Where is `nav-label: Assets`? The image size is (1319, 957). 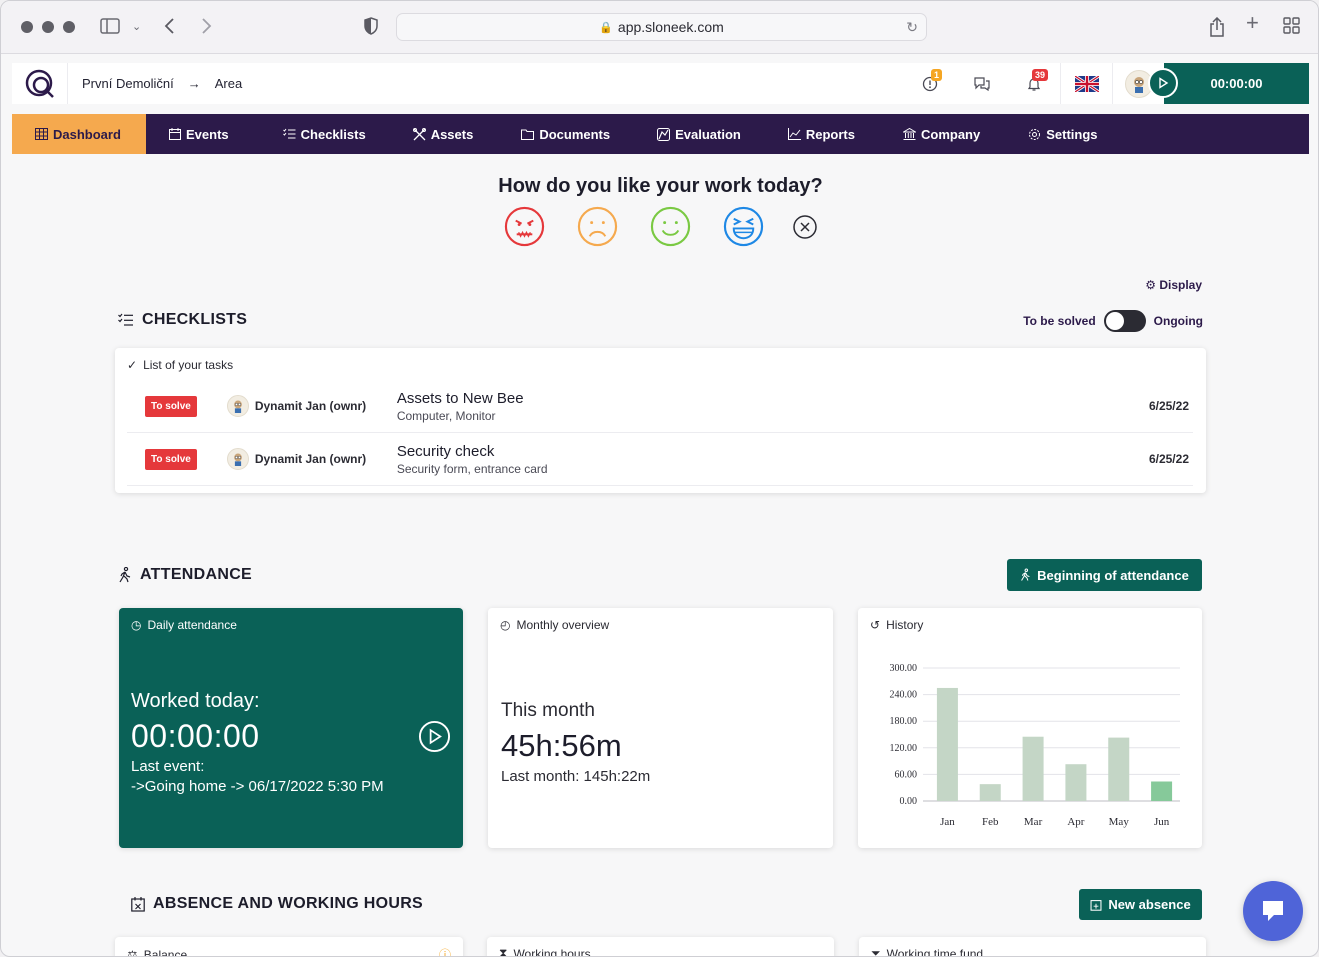 nav-label: Assets is located at coordinates (452, 134).